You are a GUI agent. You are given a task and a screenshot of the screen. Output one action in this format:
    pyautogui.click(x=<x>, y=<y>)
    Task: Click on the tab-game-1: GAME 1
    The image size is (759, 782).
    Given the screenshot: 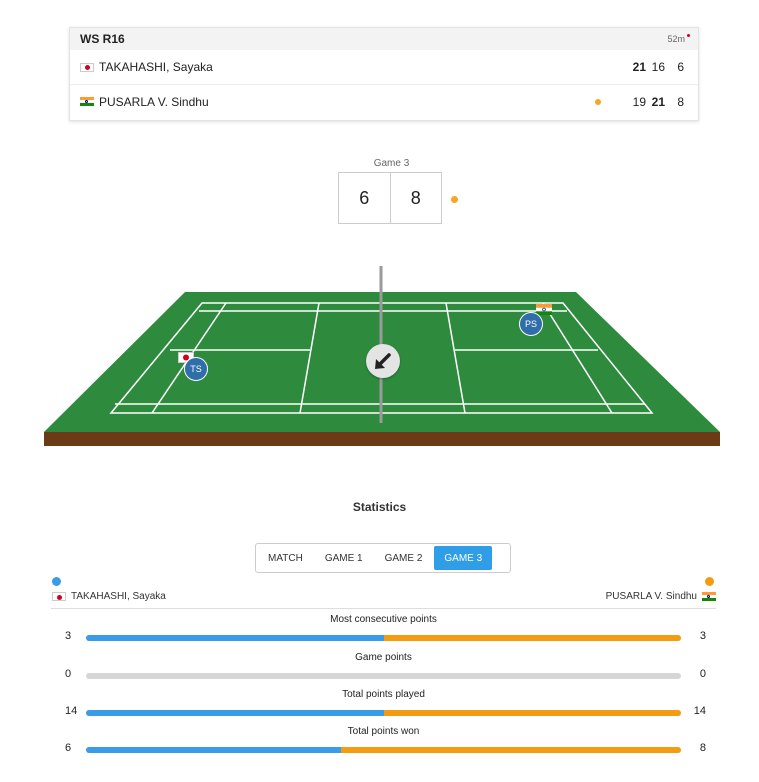 What is the action you would take?
    pyautogui.click(x=344, y=558)
    